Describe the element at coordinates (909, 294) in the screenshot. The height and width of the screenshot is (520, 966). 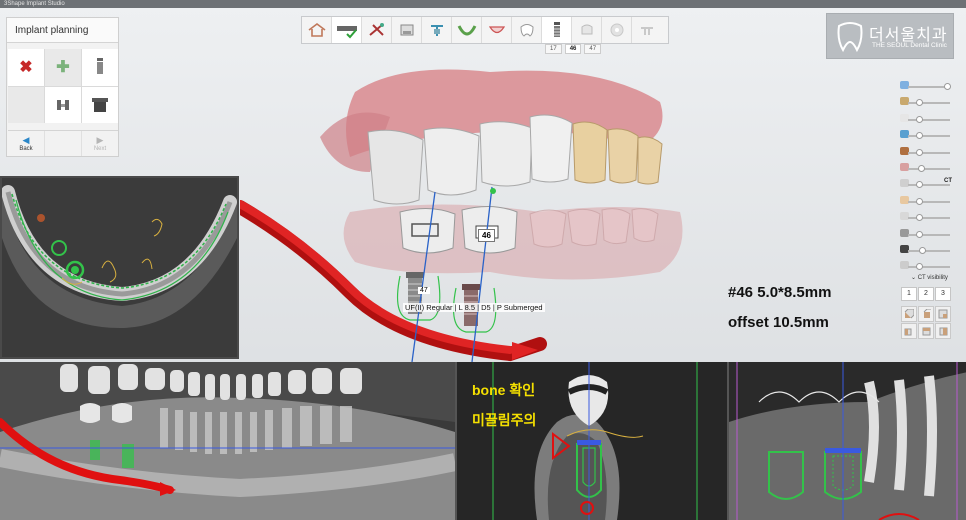
I see `ct-view-1-button: 1` at that location.